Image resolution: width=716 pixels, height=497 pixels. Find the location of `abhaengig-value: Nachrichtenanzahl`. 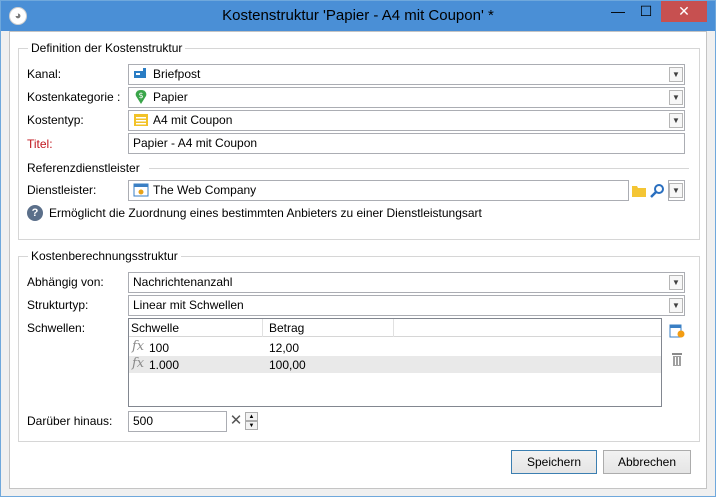

abhaengig-value: Nachrichtenanzahl is located at coordinates (183, 282).